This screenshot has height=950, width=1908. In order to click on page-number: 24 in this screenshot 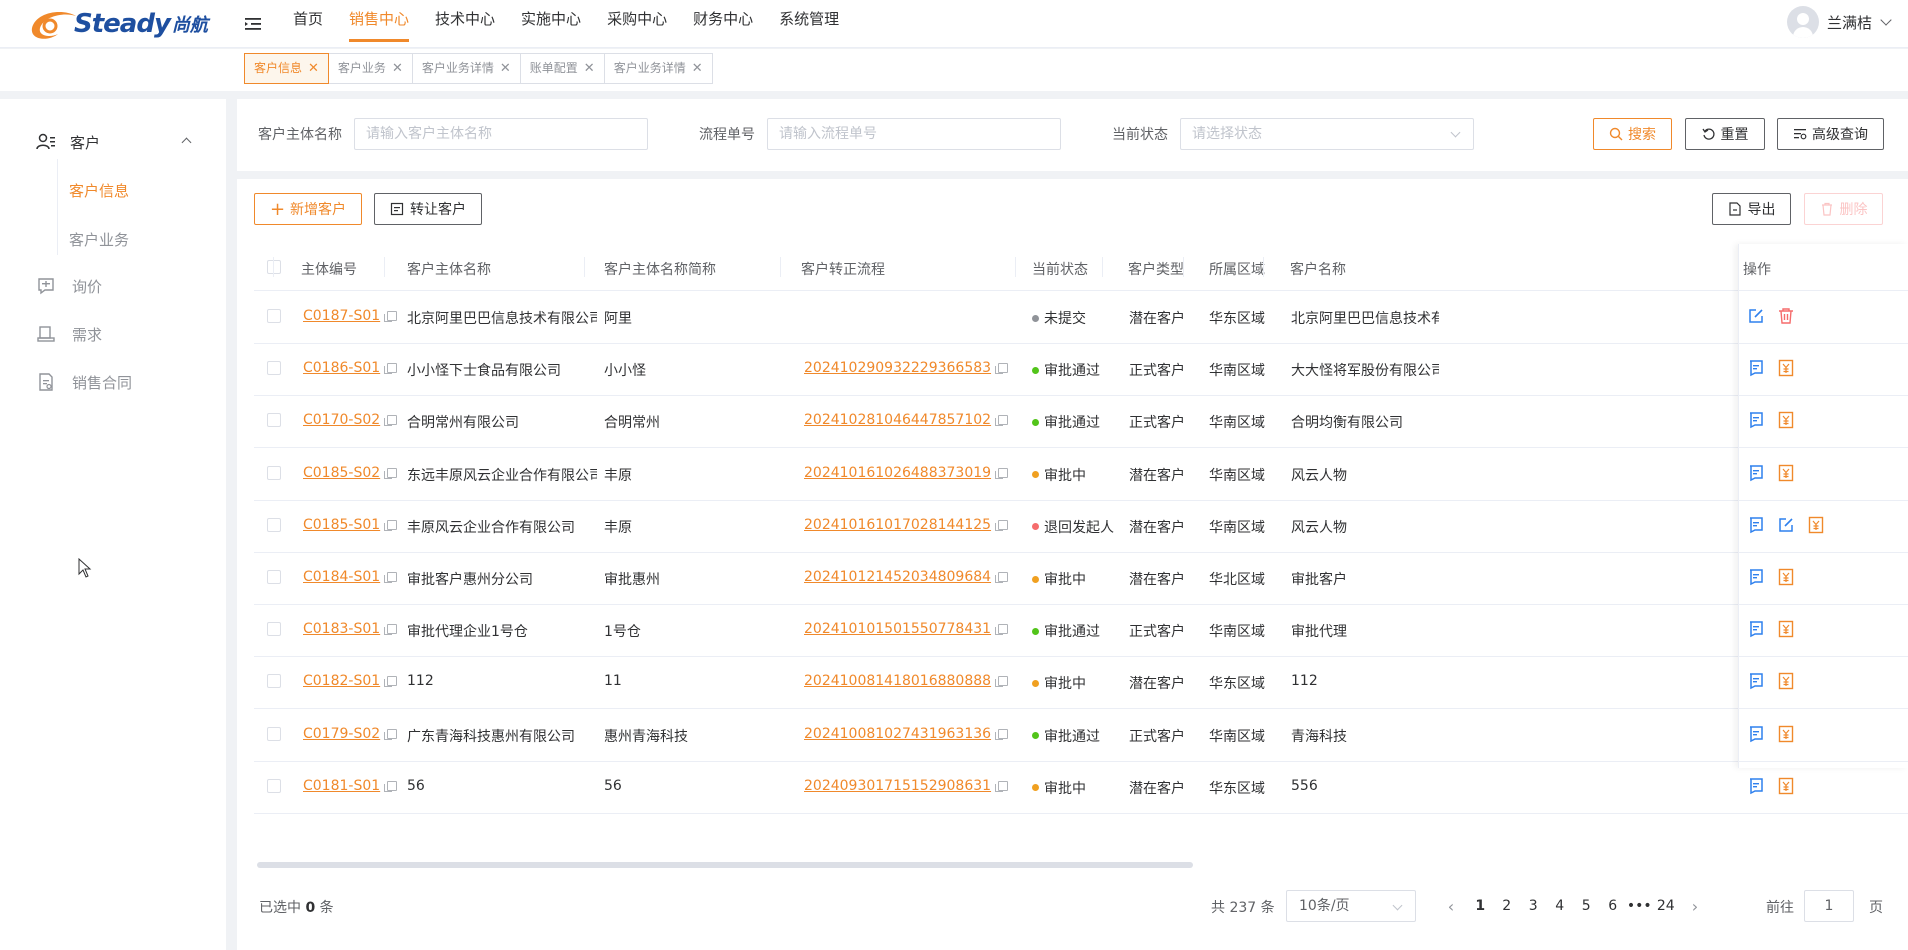, I will do `click(1666, 906)`.